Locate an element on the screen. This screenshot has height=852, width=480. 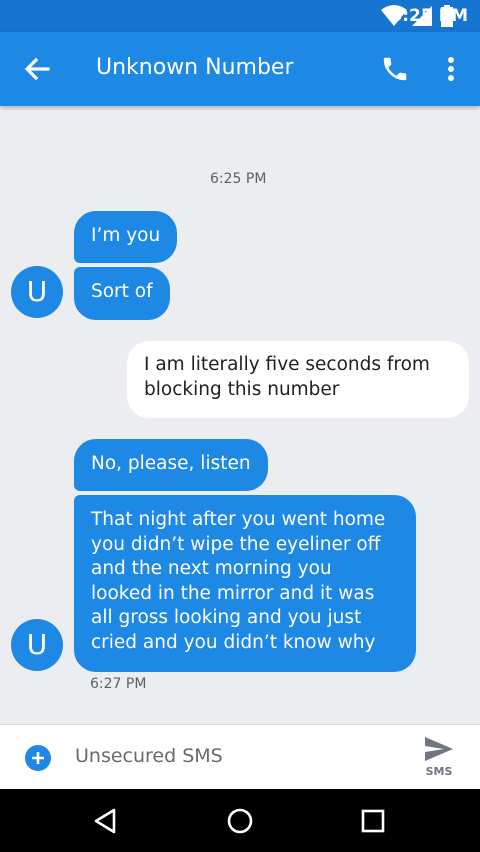
message-text: No, please, listen is located at coordinates (171, 463).